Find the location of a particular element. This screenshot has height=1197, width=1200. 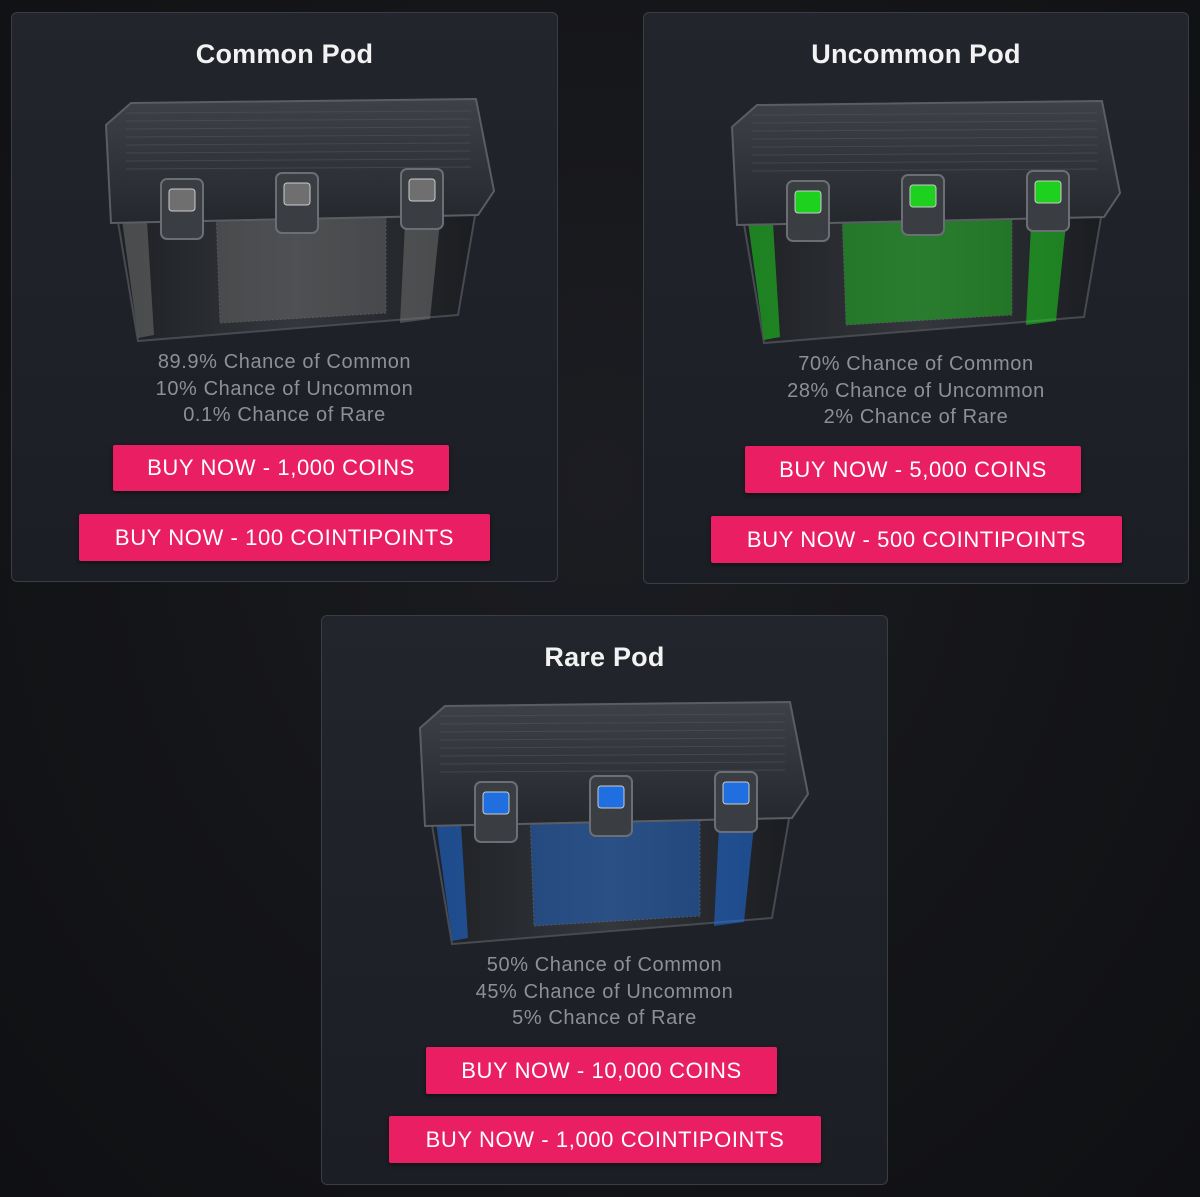

pod-title: Common Pod is located at coordinates (284, 54).